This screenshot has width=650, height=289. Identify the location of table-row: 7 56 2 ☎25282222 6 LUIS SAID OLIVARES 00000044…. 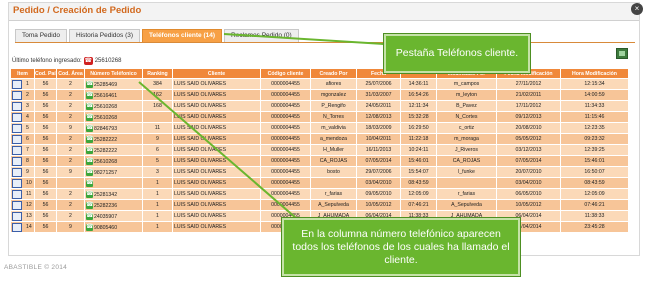
(319, 150).